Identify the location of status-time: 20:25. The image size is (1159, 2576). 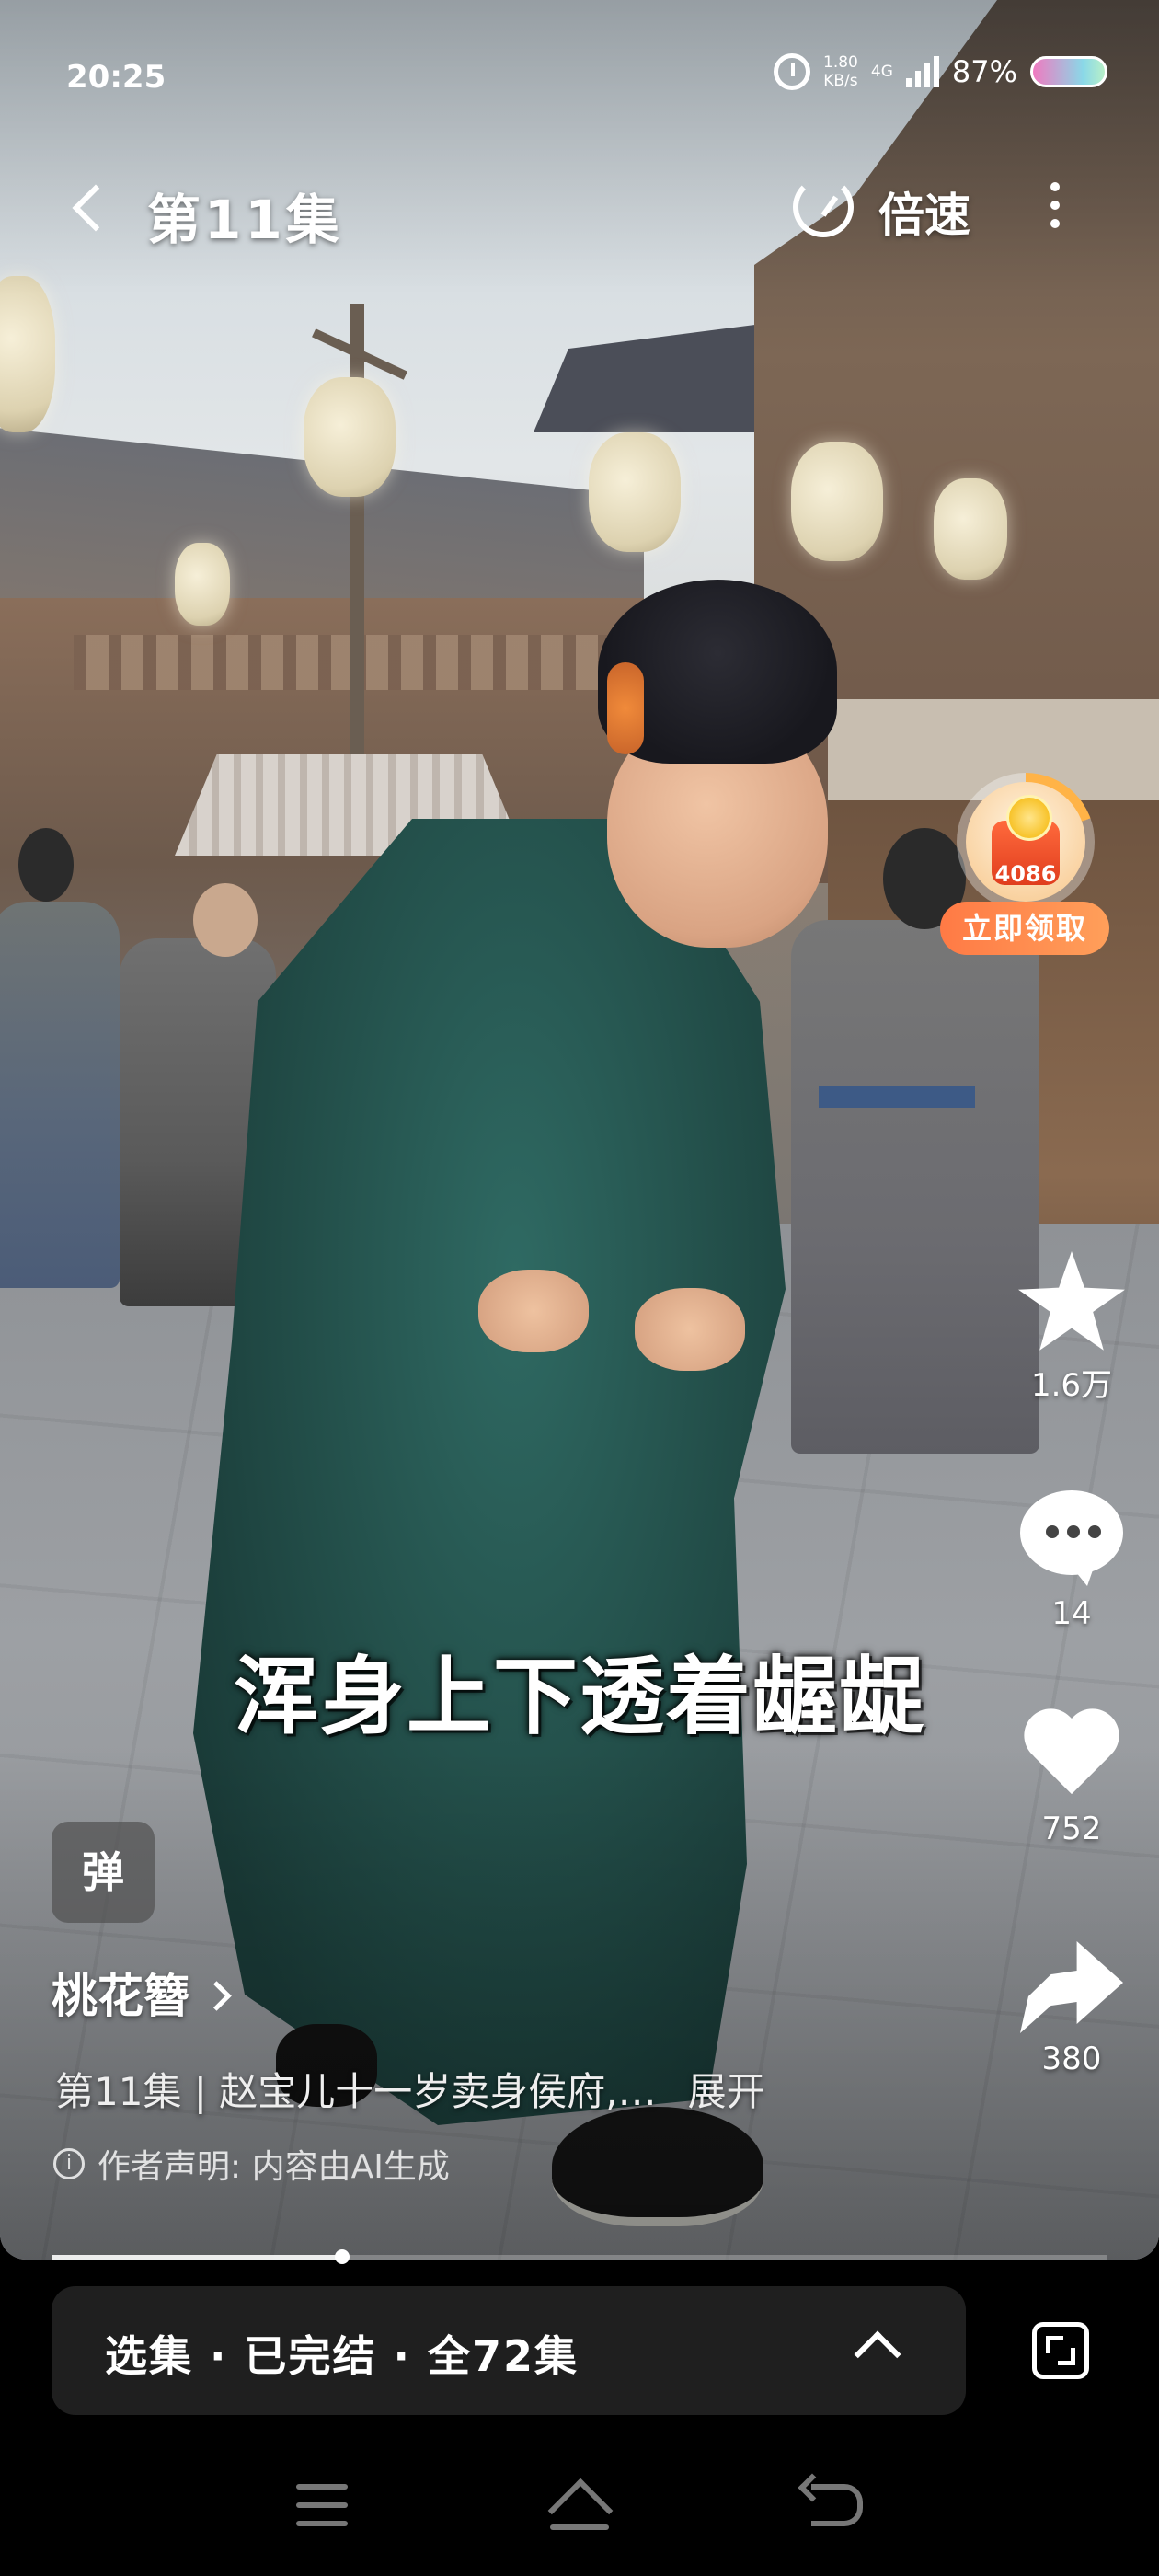
(116, 77).